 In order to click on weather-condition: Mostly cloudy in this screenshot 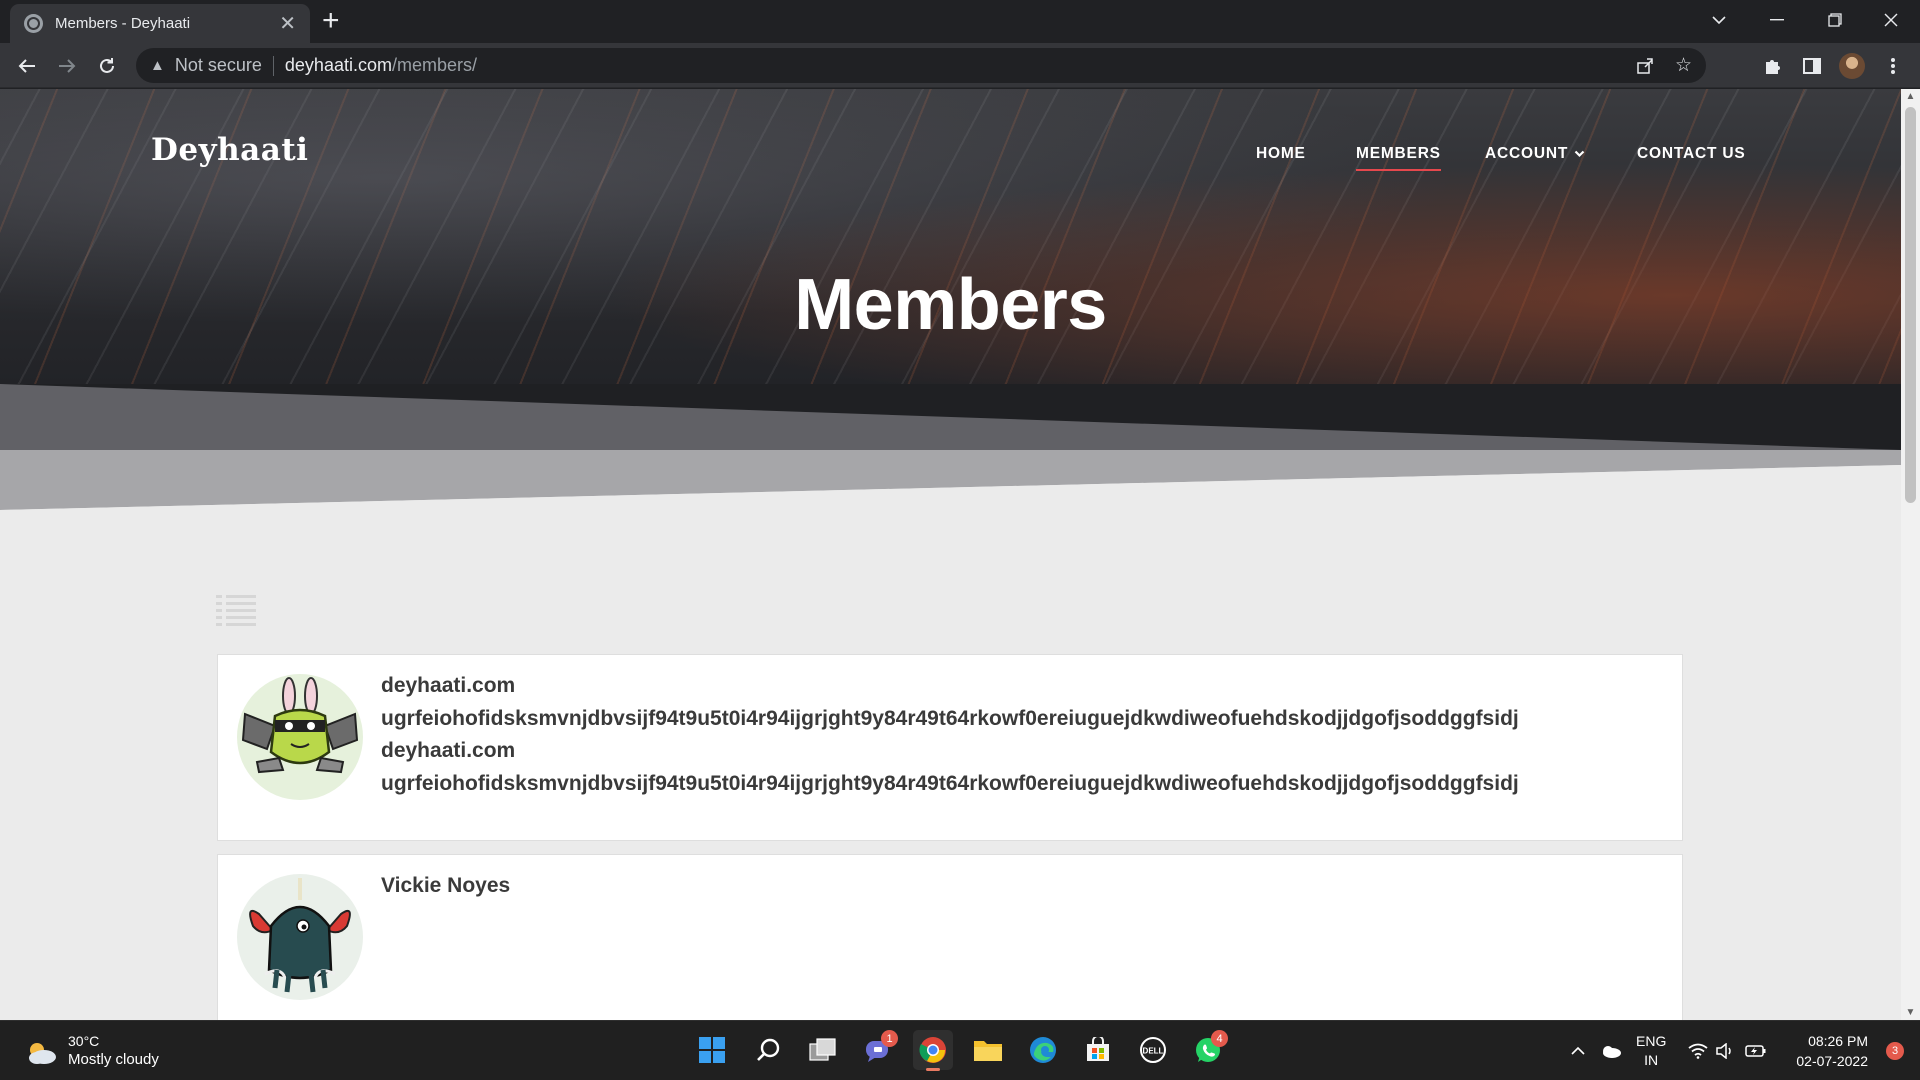, I will do `click(113, 1059)`.